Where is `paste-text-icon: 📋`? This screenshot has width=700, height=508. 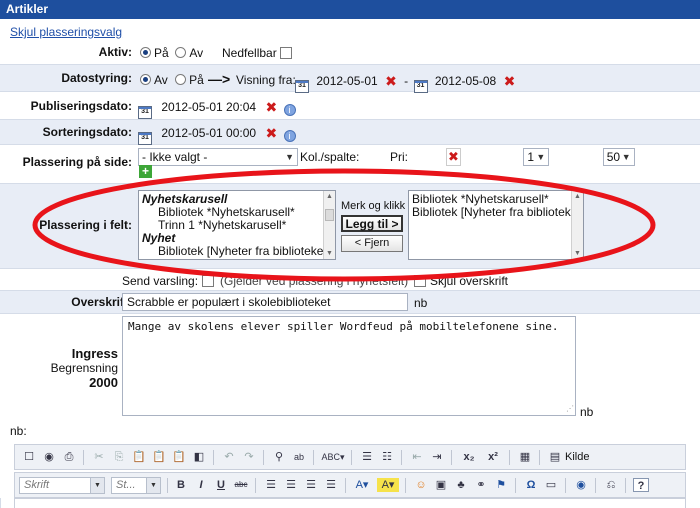
paste-text-icon: 📋 is located at coordinates (159, 457).